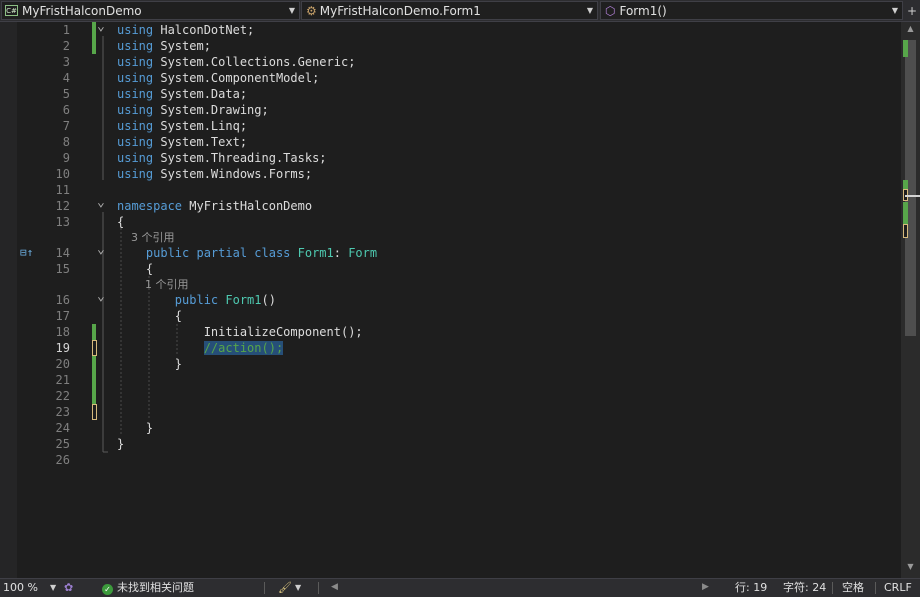 This screenshot has height=597, width=920. What do you see at coordinates (148, 587) in the screenshot?
I see `issues-indicator: ✓ 未找到相关问题` at bounding box center [148, 587].